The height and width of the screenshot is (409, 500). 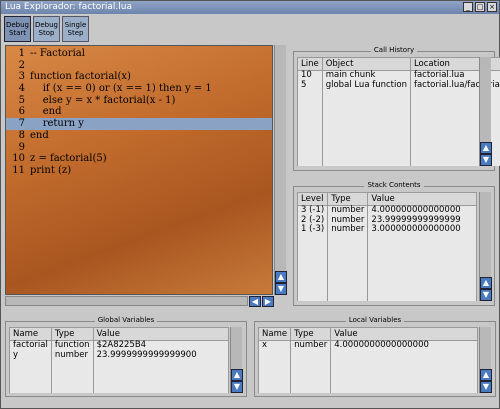 What do you see at coordinates (366, 75) in the screenshot?
I see `table-cell: main chunk` at bounding box center [366, 75].